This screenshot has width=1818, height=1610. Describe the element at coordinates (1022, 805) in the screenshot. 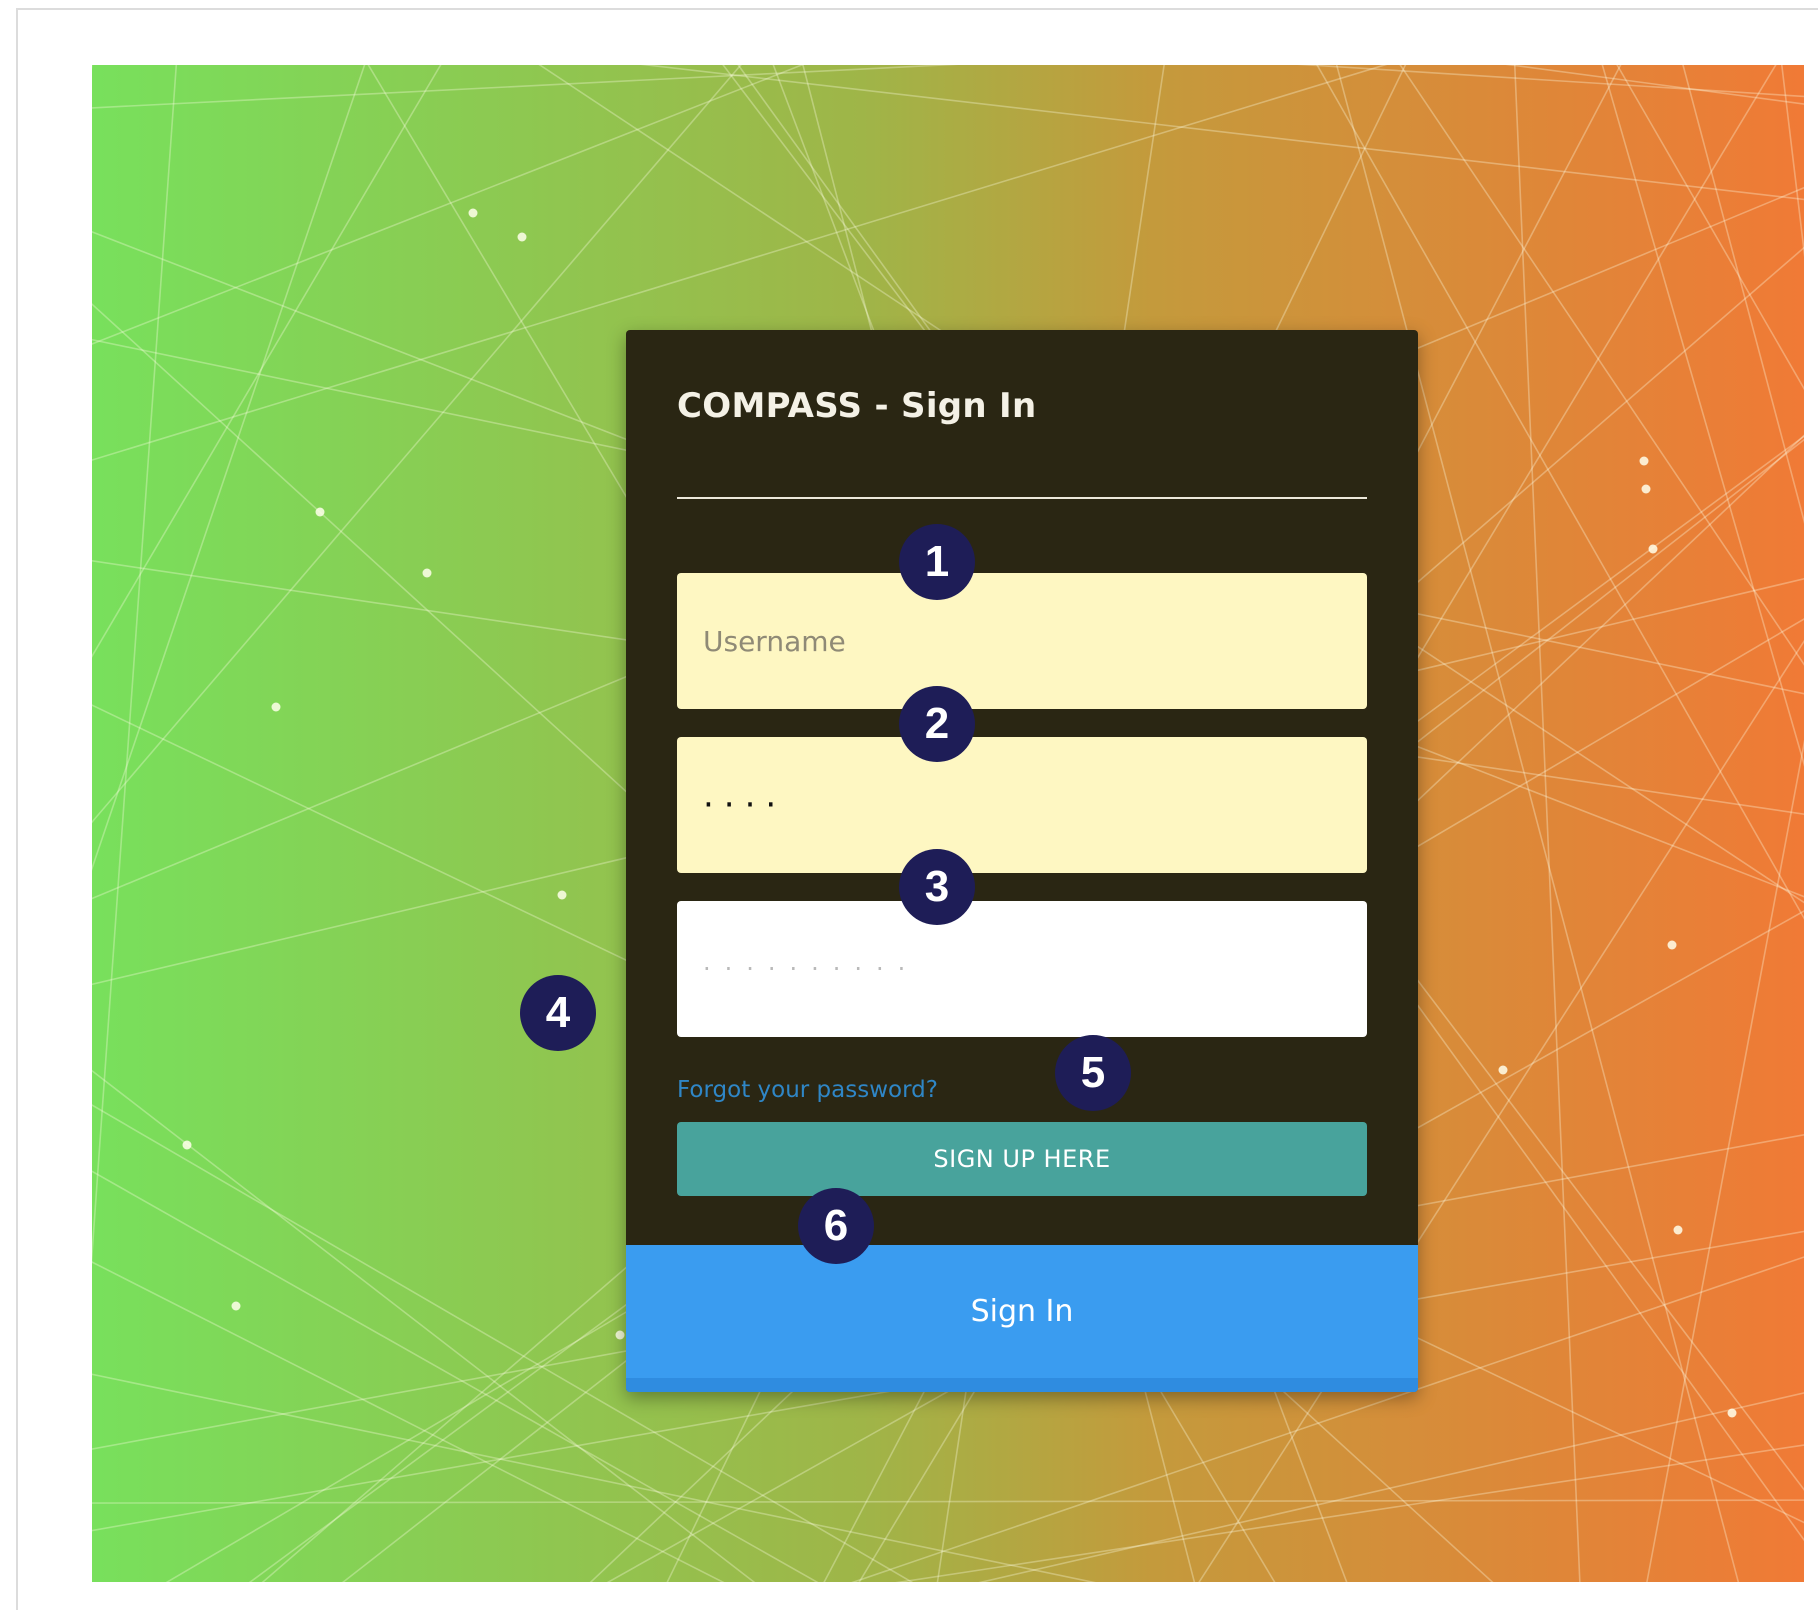

I see `password-input` at that location.